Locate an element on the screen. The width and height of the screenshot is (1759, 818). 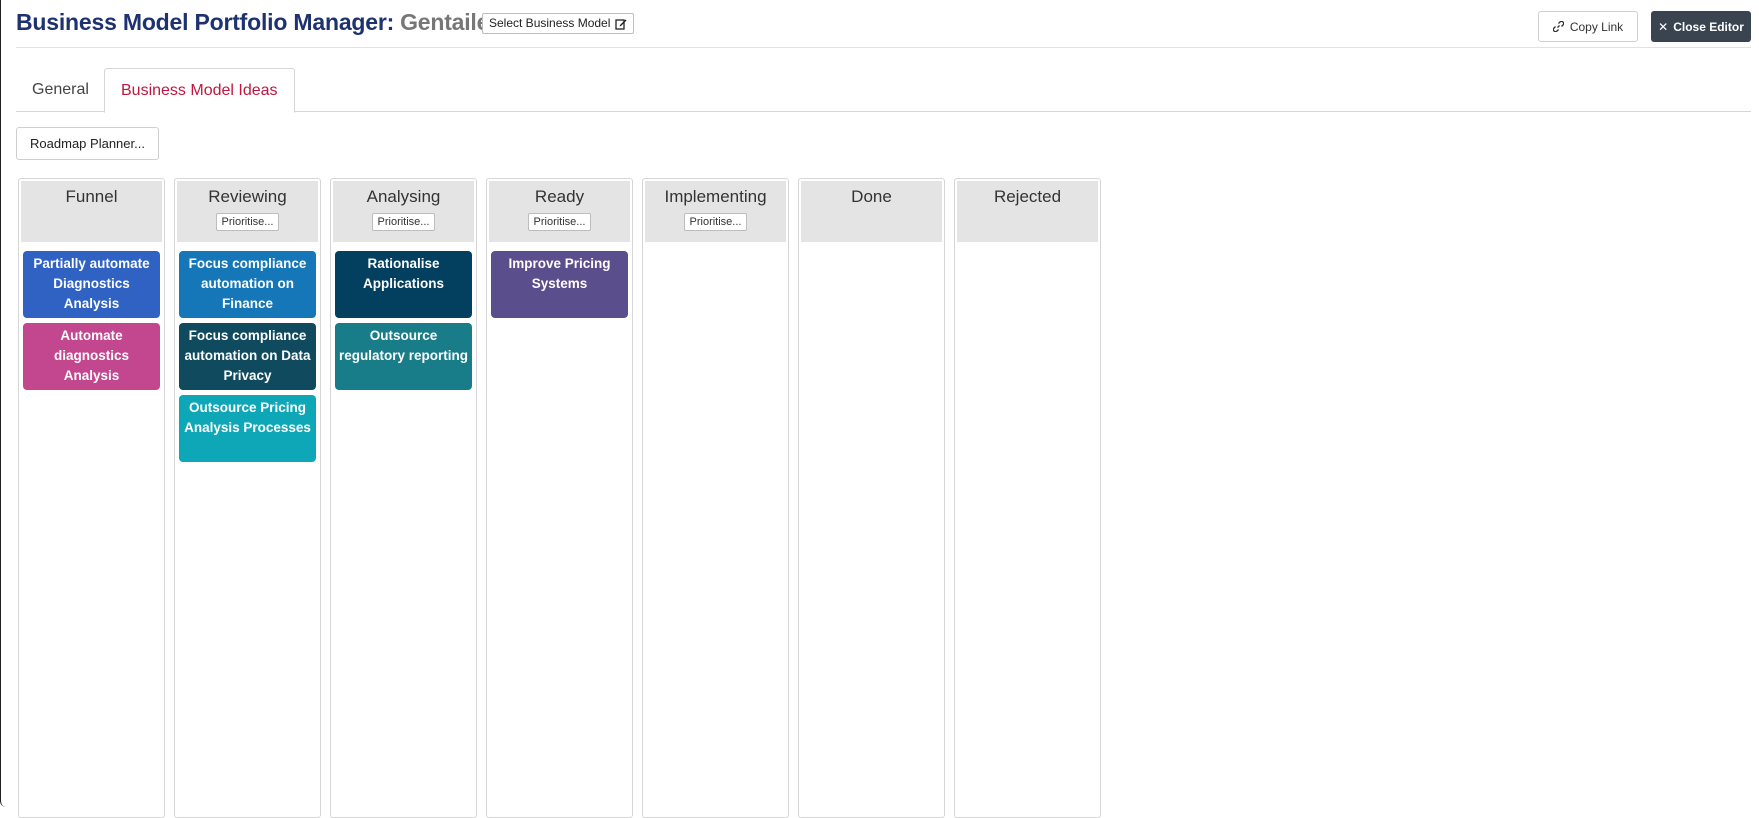
column-title: Funnel is located at coordinates (91, 196).